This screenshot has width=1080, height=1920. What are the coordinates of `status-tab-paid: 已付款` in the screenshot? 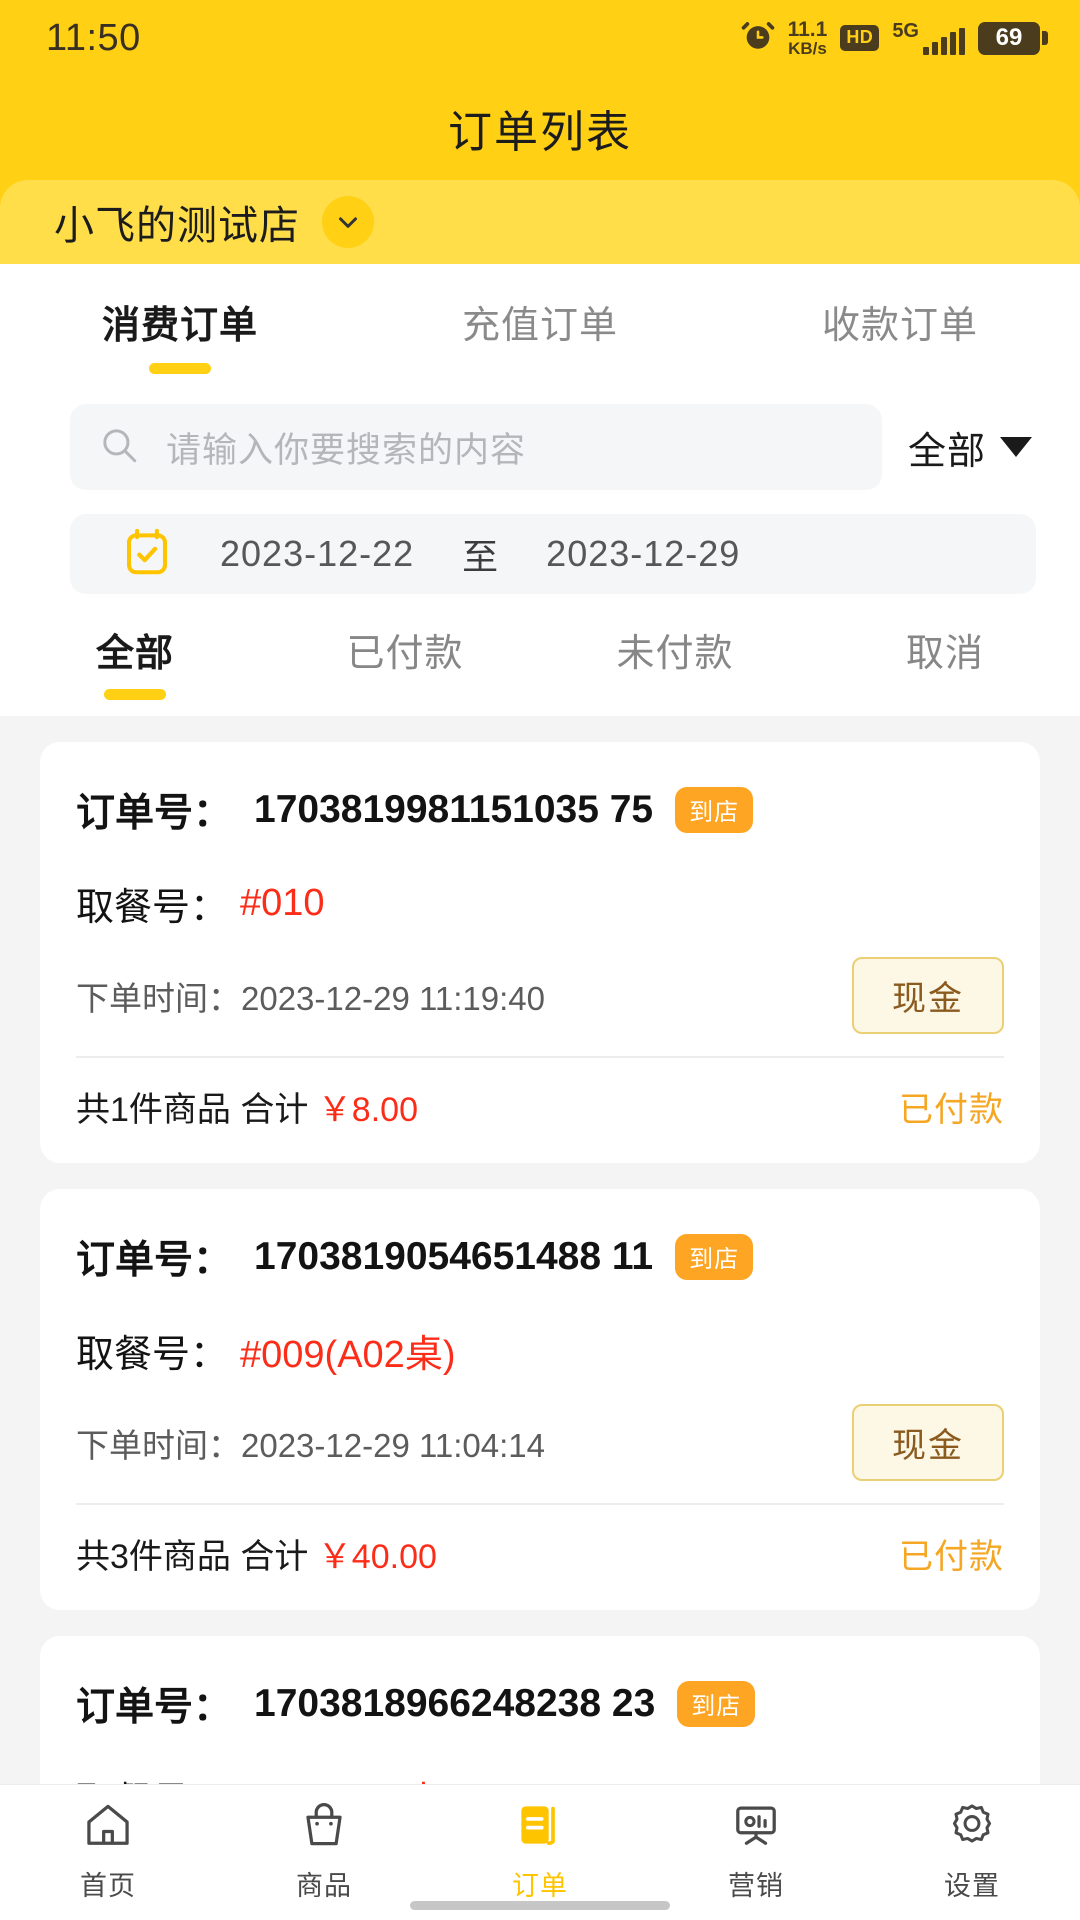 It's located at (405, 661).